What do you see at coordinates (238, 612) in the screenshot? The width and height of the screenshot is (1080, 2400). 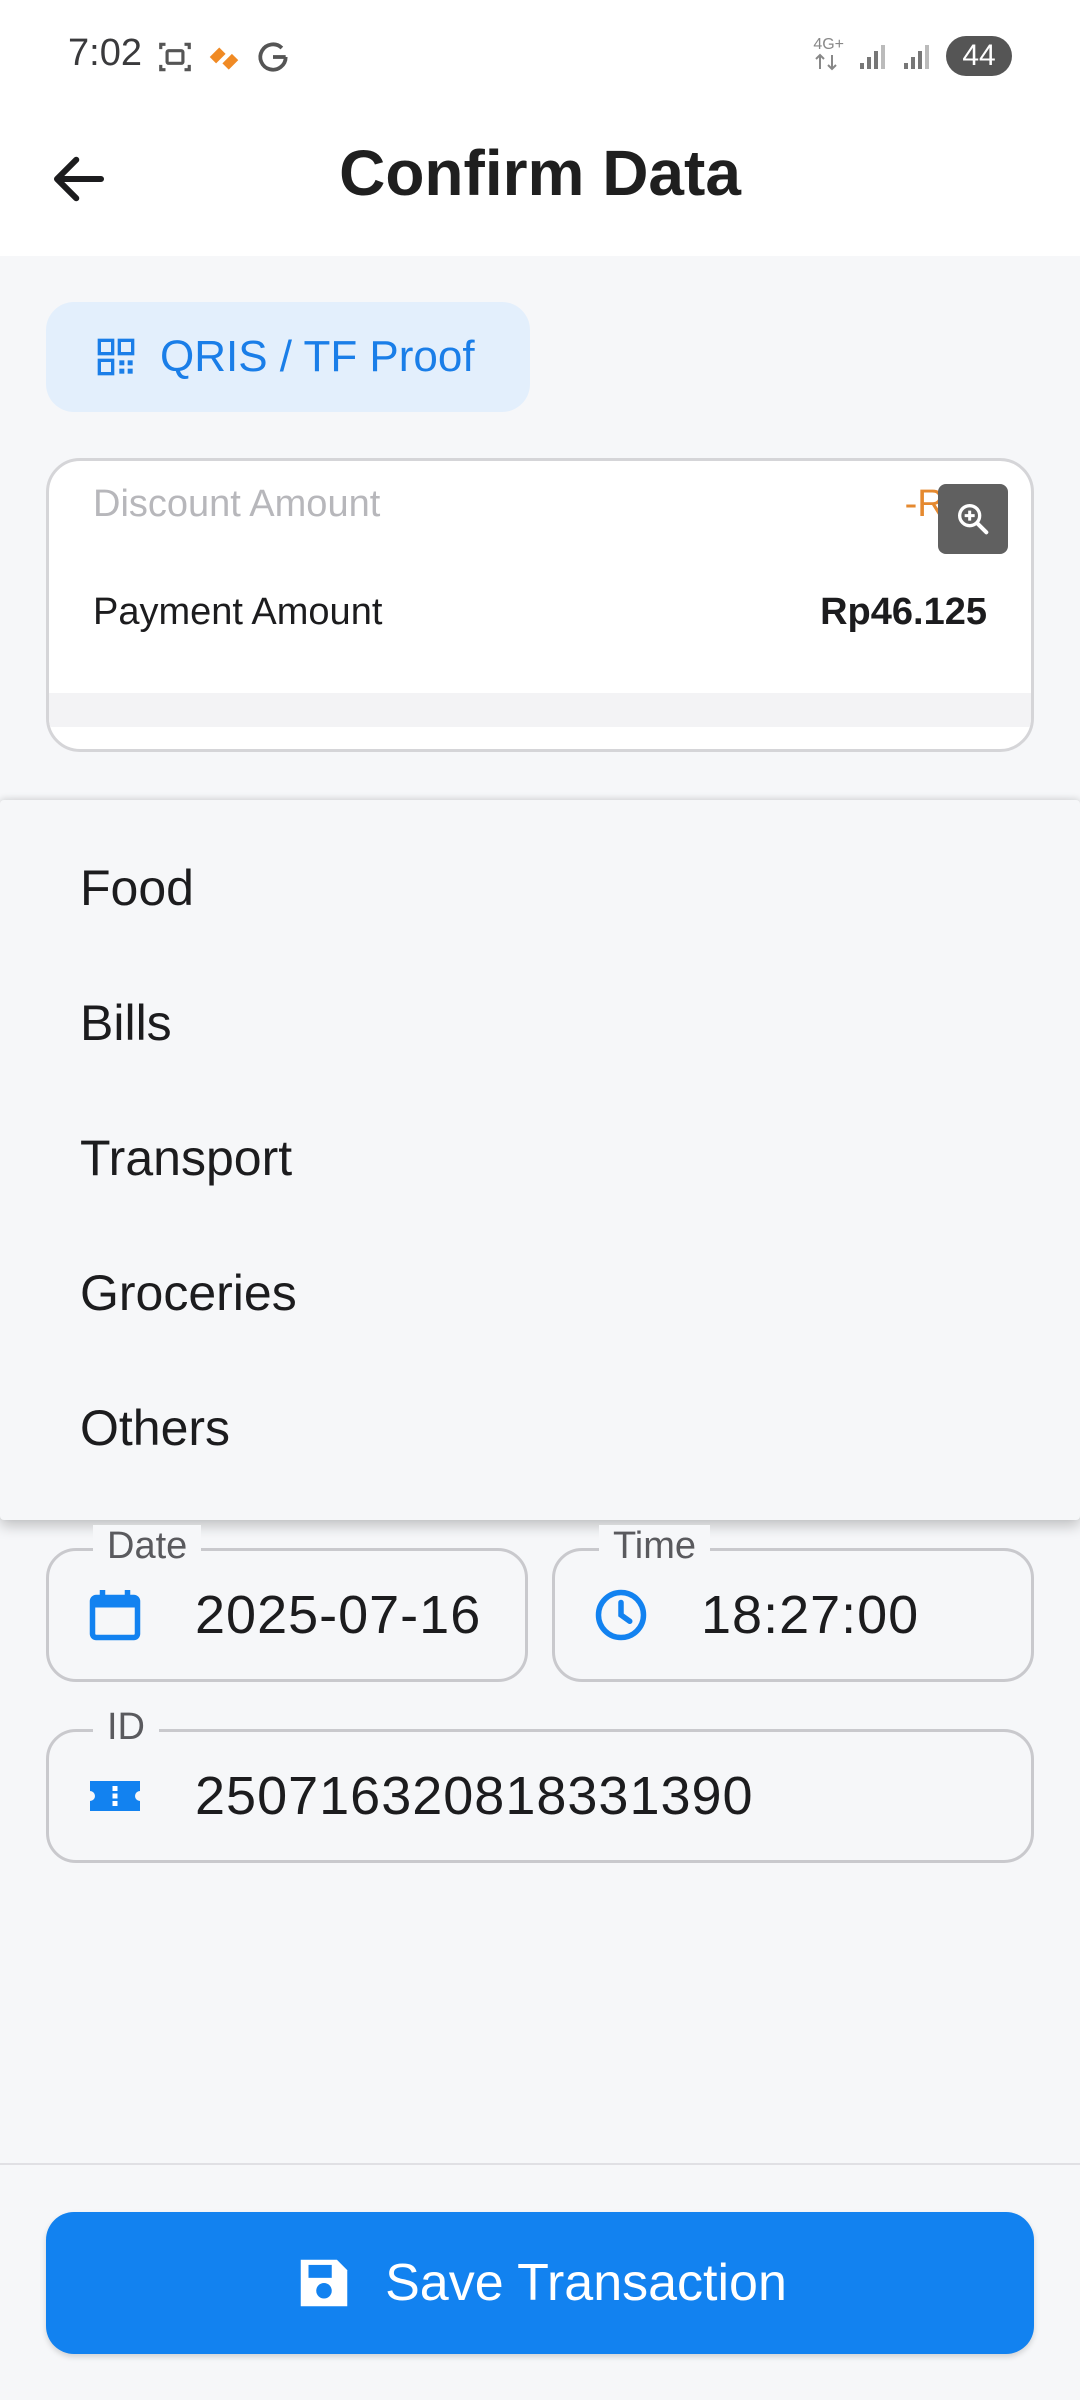 I see `payment-label: Payment Amount` at bounding box center [238, 612].